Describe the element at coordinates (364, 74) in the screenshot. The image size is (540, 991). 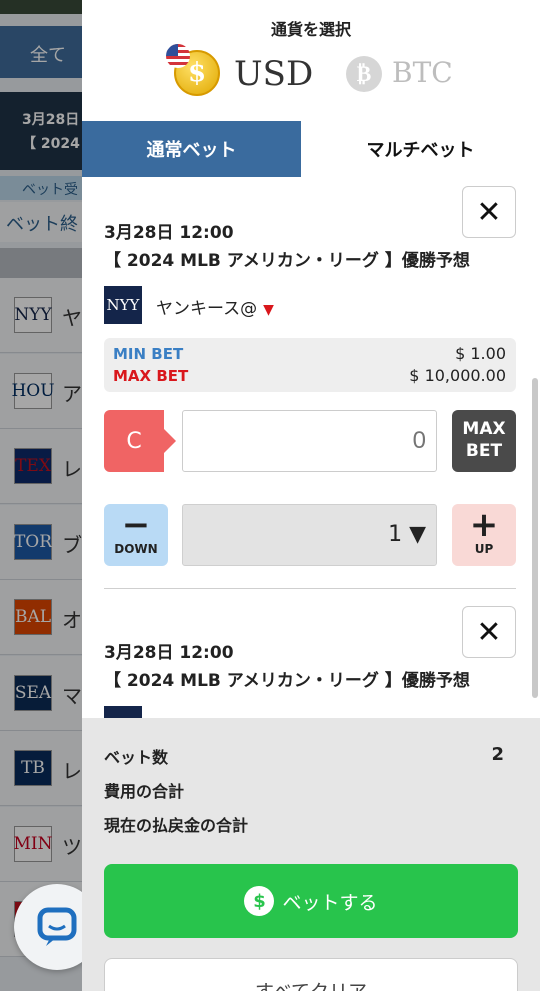
I see `btc-coin-icon: ₿` at that location.